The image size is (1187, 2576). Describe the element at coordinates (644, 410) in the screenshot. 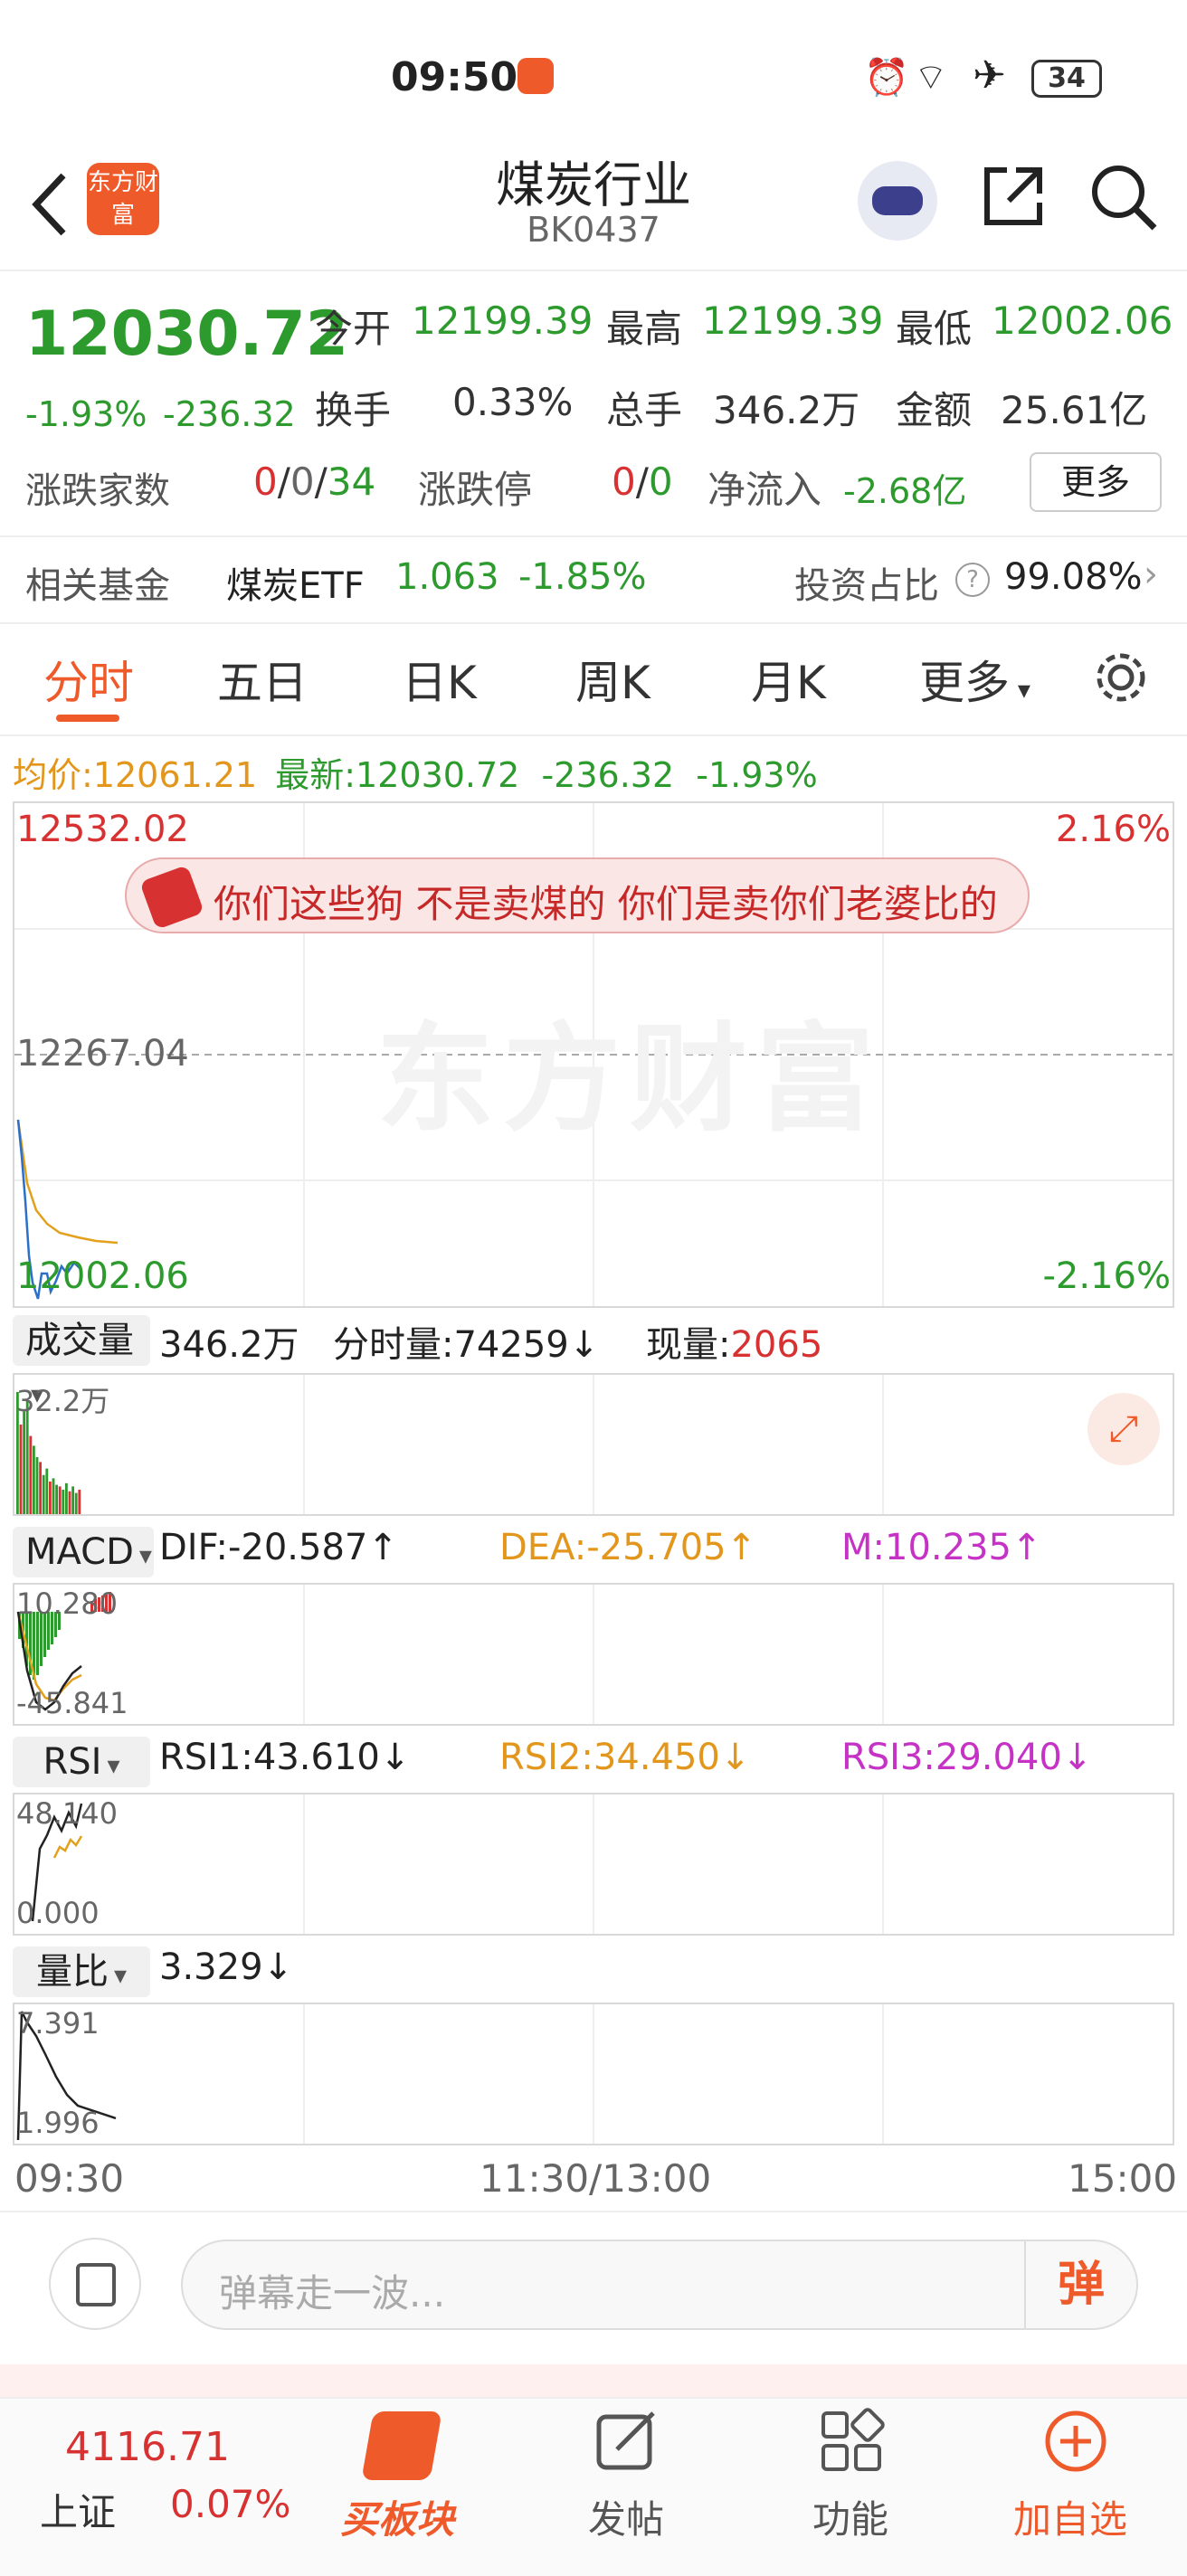

I see `volume-label: 总手` at that location.